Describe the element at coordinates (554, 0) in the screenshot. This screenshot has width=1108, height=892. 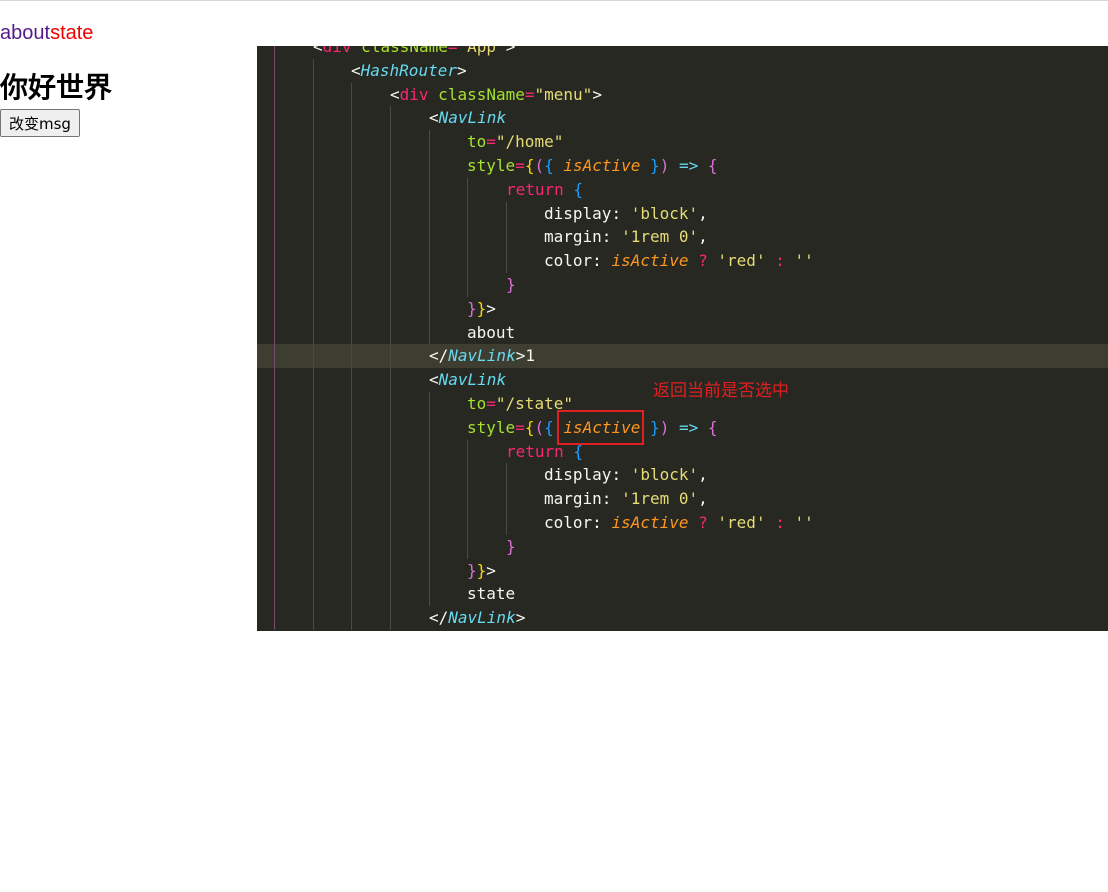
I see `browser-top-border` at that location.